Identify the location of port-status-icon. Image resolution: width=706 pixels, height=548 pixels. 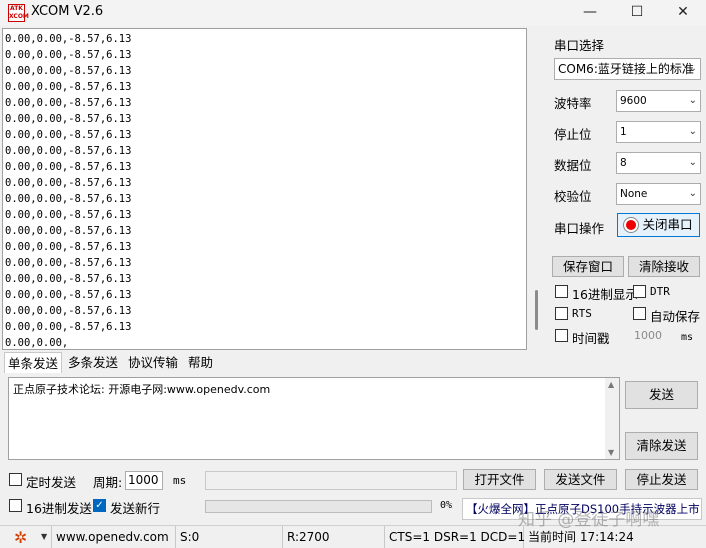
(631, 225).